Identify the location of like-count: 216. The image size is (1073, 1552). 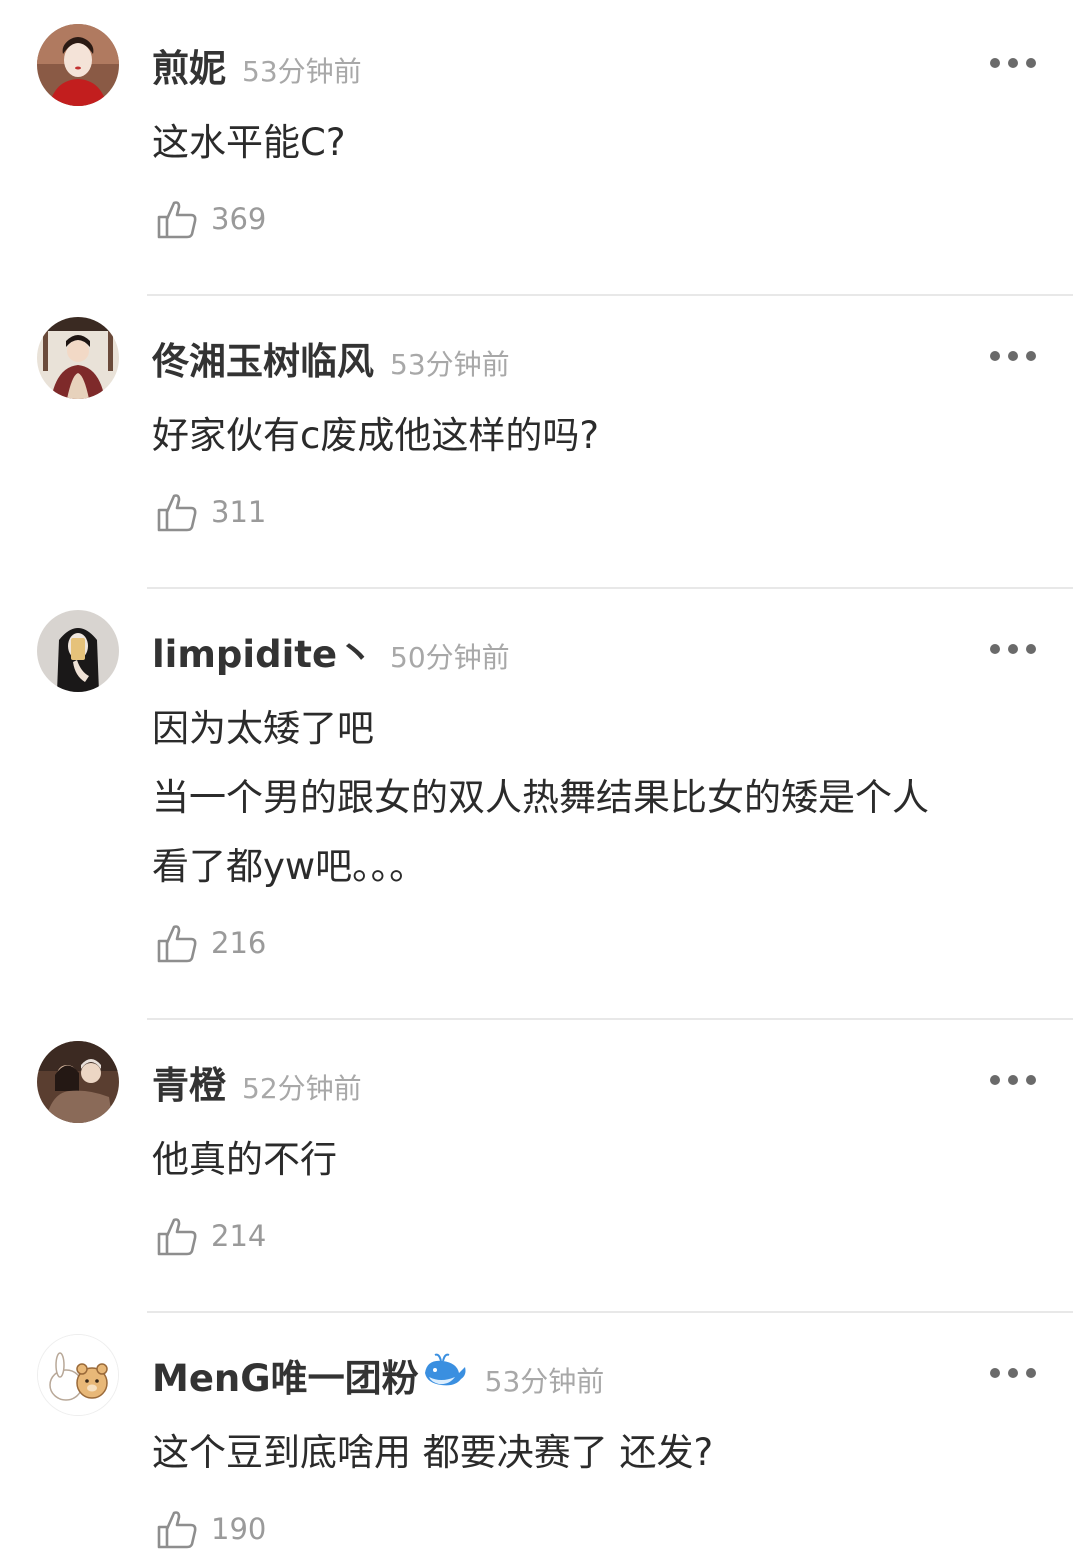
(239, 943).